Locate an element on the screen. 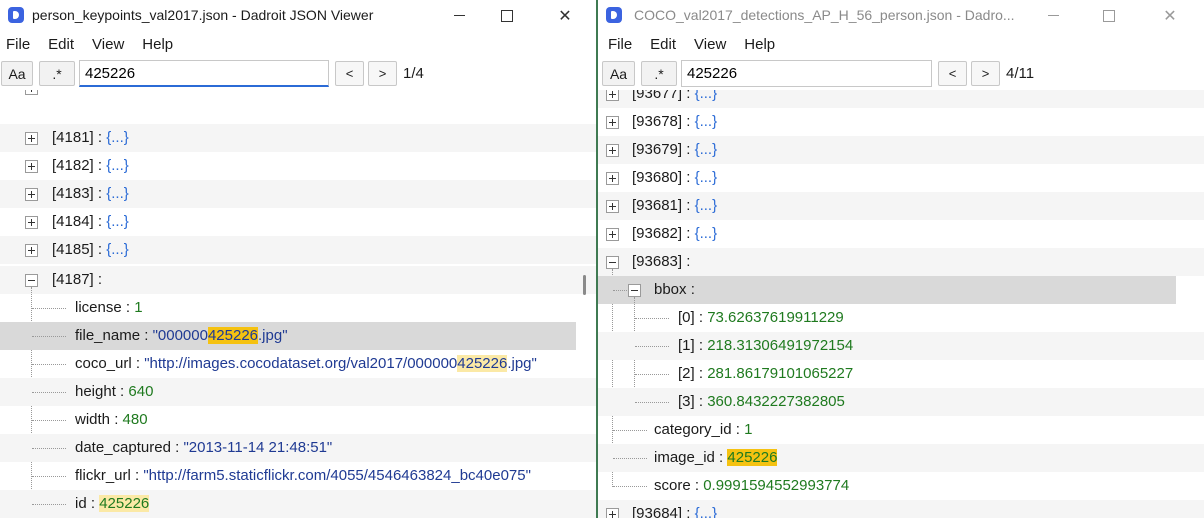 The width and height of the screenshot is (1204, 518). node-key: [93679] is located at coordinates (657, 149).